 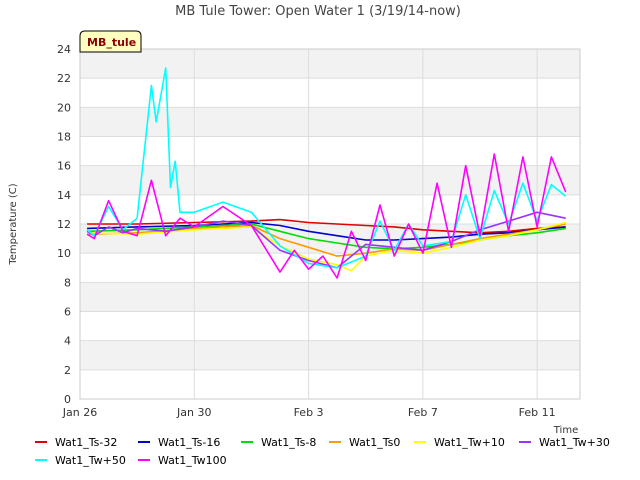 I want to click on x-tick-label: Feb 7, so click(x=423, y=412).